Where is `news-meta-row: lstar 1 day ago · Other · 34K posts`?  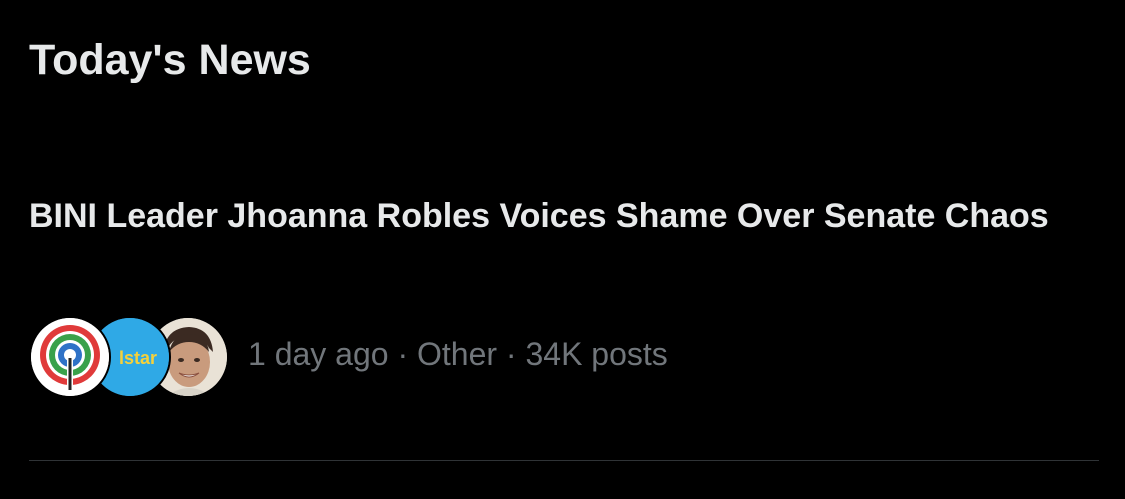 news-meta-row: lstar 1 day ago · Other · 34K posts is located at coordinates (529, 357).